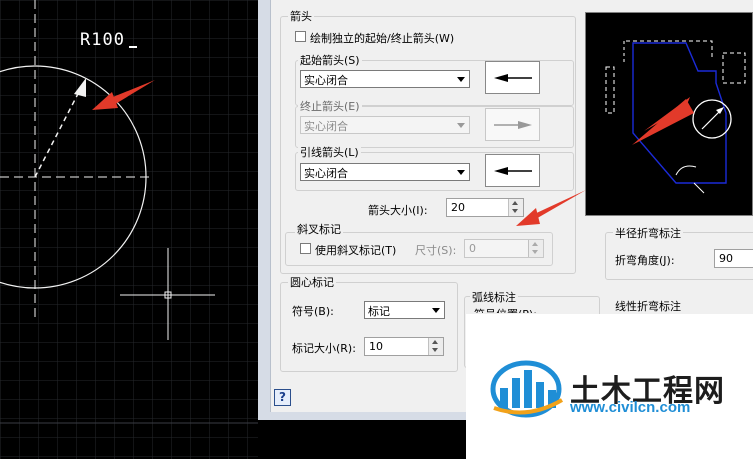 The image size is (753, 459). What do you see at coordinates (369, 327) in the screenshot?
I see `center-marks-group` at bounding box center [369, 327].